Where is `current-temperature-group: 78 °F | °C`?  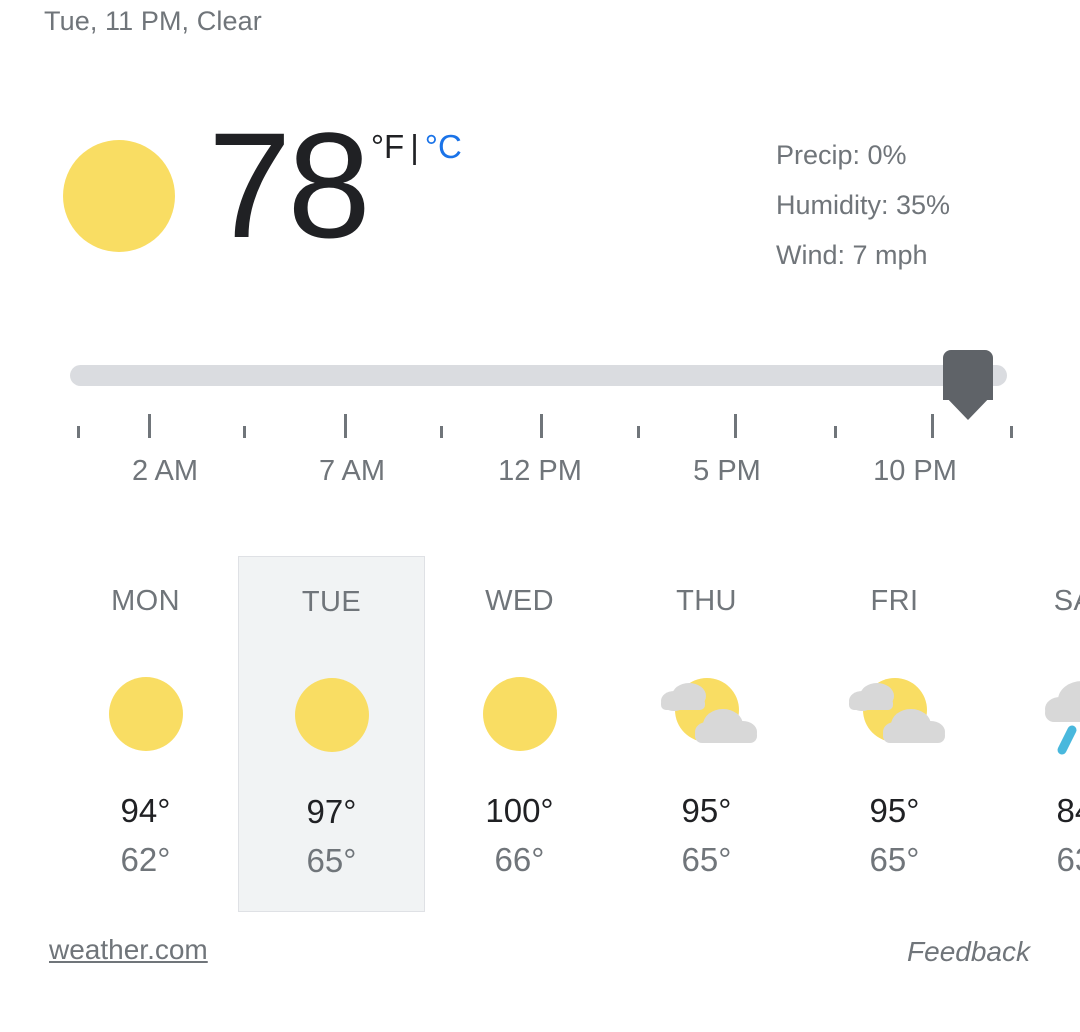 current-temperature-group: 78 °F | °C is located at coordinates (335, 195).